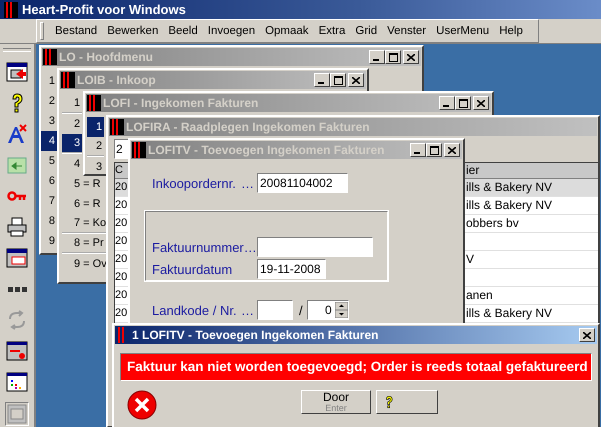 The height and width of the screenshot is (427, 601). What do you see at coordinates (106, 57) in the screenshot?
I see `window-title: LO - Hoofdmenu` at bounding box center [106, 57].